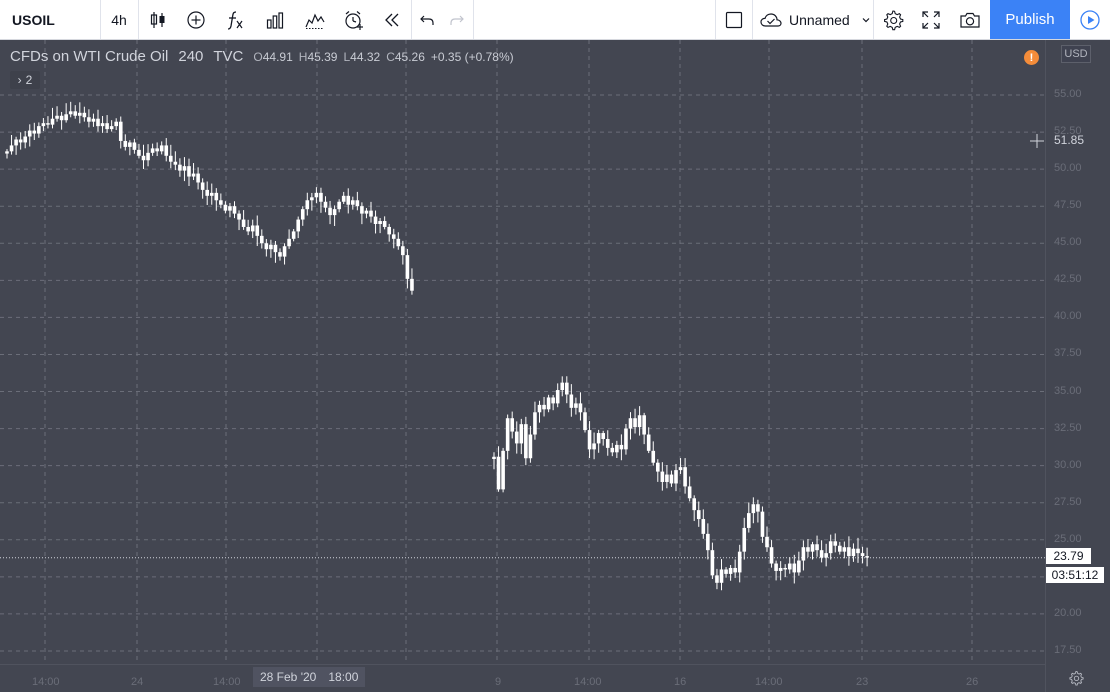 This screenshot has width=1110, height=692. What do you see at coordinates (427, 19) in the screenshot?
I see `undo-button` at bounding box center [427, 19].